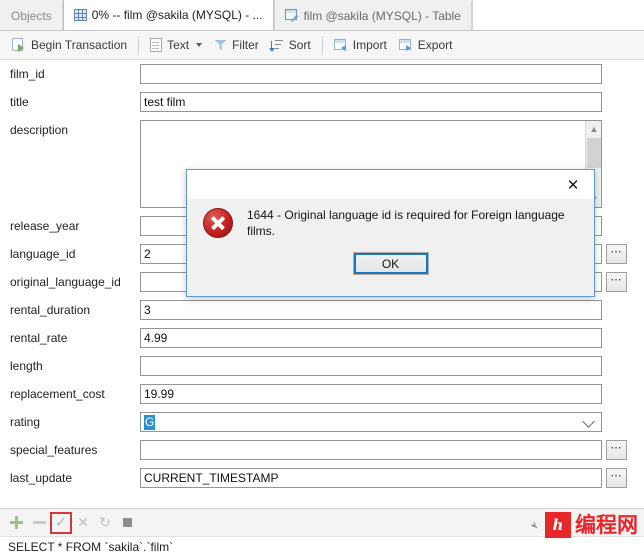  I want to click on field-input-title: test film, so click(371, 102).